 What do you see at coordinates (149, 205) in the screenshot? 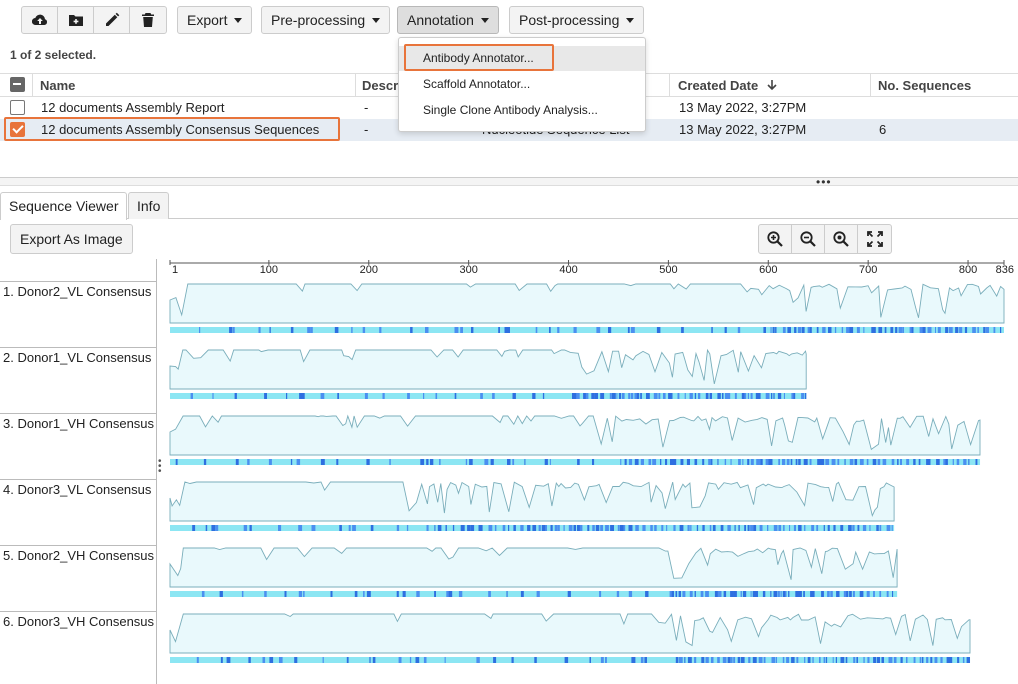
I see `tab-info: Info` at bounding box center [149, 205].